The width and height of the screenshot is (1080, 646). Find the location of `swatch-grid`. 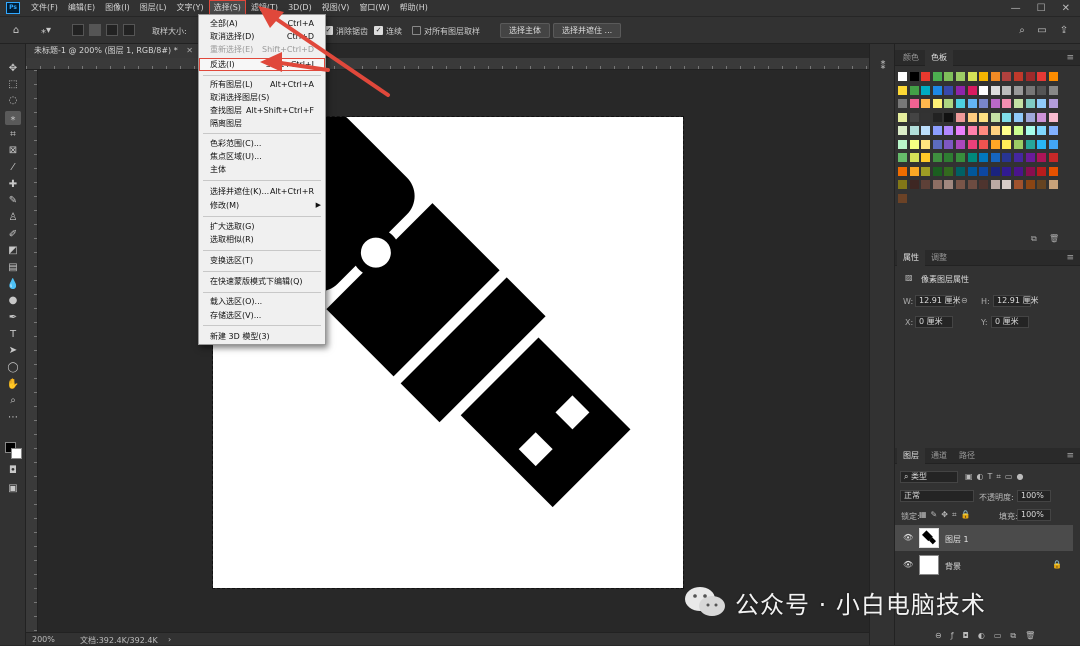

swatch-grid is located at coordinates (983, 152).